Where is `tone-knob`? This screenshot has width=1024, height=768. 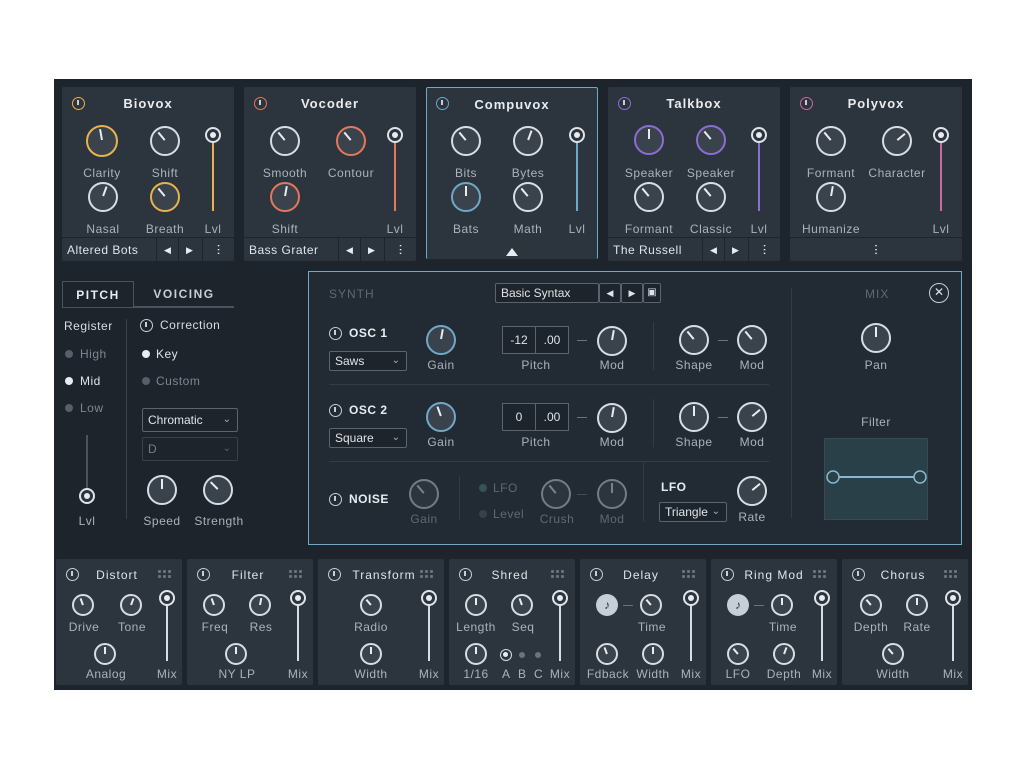 tone-knob is located at coordinates (131, 605).